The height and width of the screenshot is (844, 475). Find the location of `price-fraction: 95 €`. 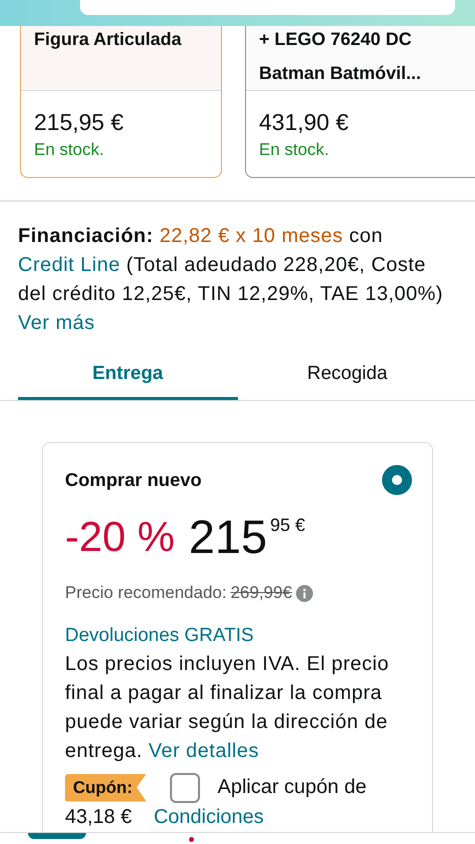

price-fraction: 95 € is located at coordinates (288, 525).